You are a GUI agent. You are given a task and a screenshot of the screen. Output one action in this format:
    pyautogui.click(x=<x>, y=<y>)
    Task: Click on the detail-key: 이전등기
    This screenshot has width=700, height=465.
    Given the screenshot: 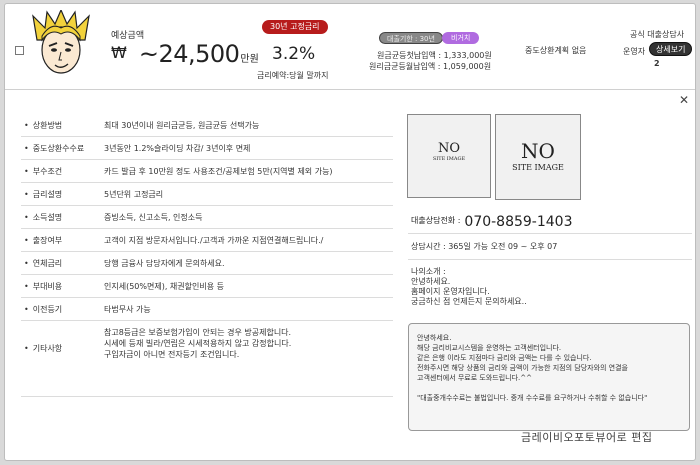 What is the action you would take?
    pyautogui.click(x=60, y=309)
    